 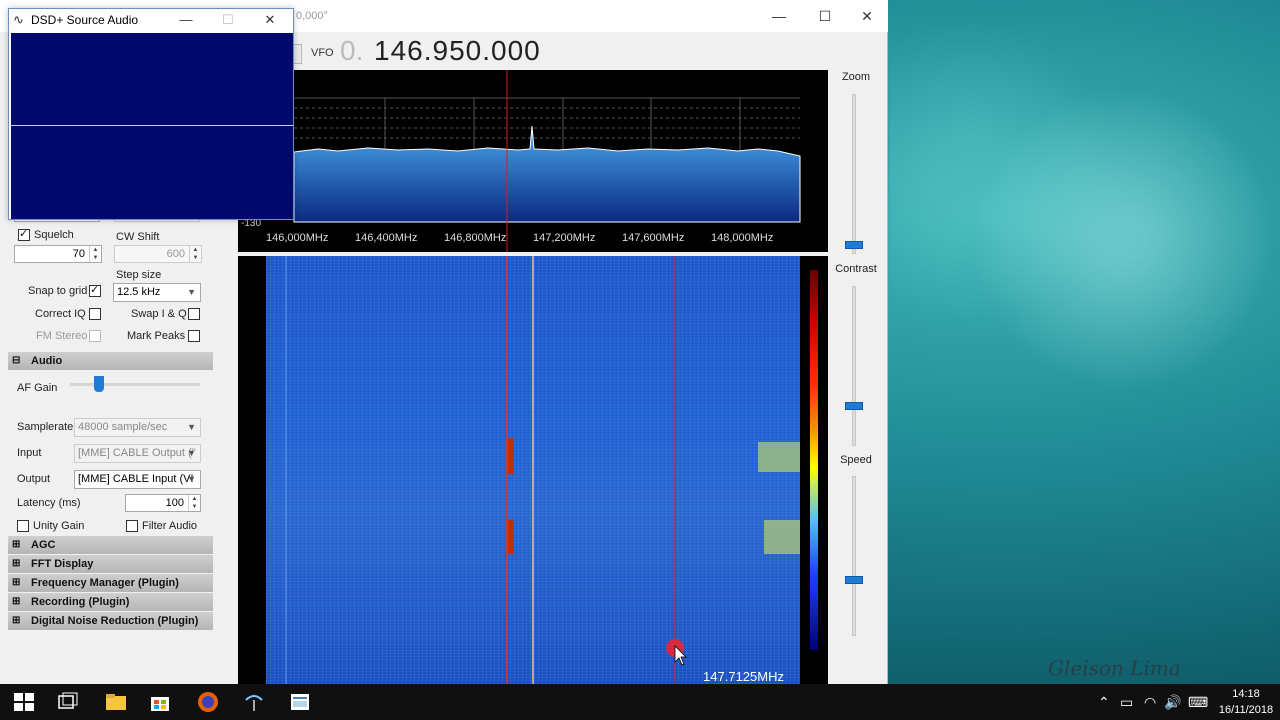 What do you see at coordinates (45, 427) in the screenshot?
I see `samplerate-label: Samplerate` at bounding box center [45, 427].